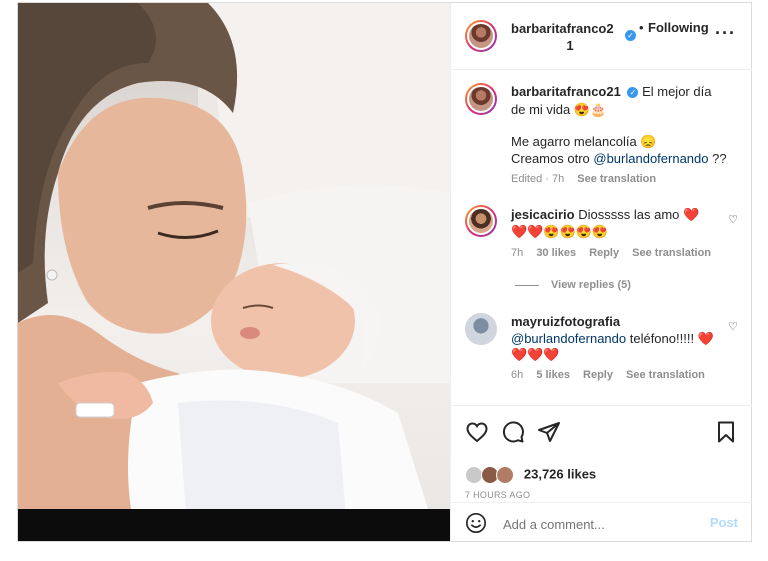  Describe the element at coordinates (562, 28) in the screenshot. I see `author-username: barbaritafranco2` at that location.